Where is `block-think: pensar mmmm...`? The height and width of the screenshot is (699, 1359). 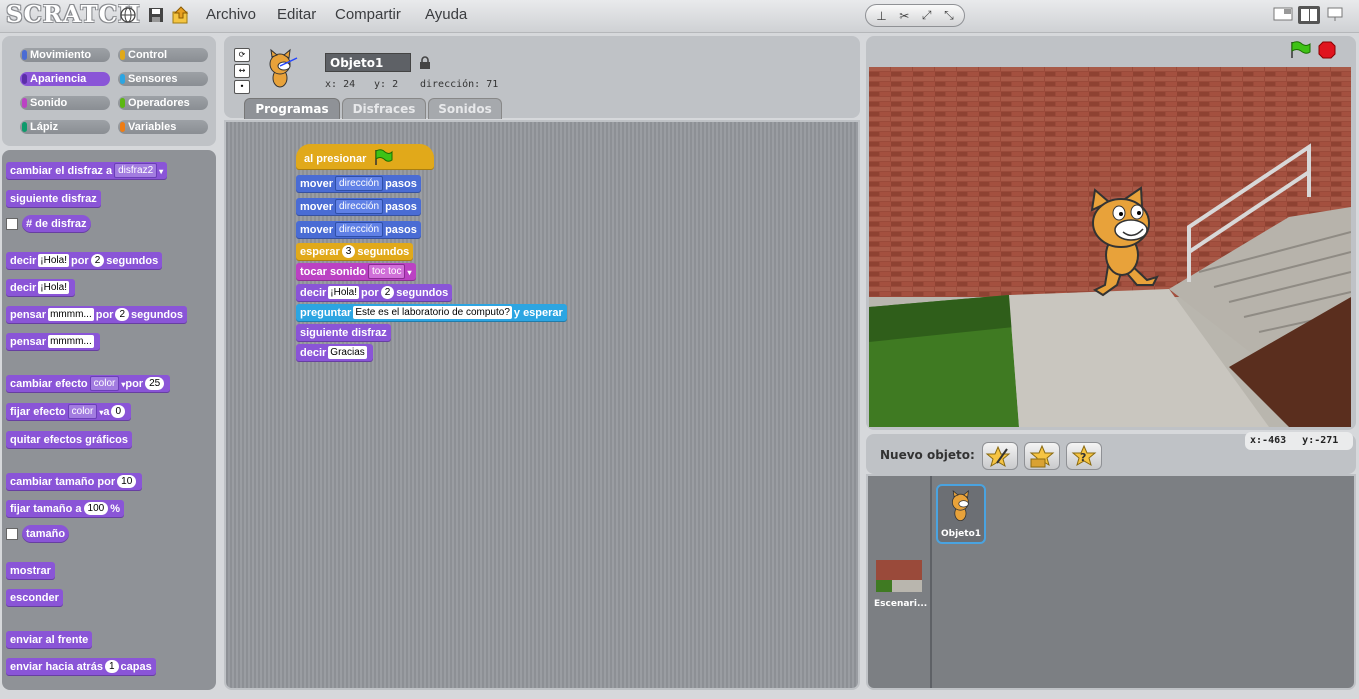
block-think: pensar mmmm... is located at coordinates (53, 342).